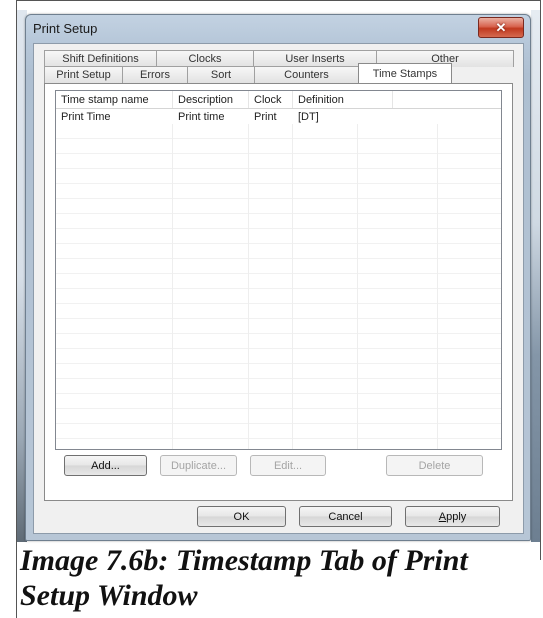 This screenshot has height=618, width=543. What do you see at coordinates (535, 276) in the screenshot?
I see `background-window-right` at bounding box center [535, 276].